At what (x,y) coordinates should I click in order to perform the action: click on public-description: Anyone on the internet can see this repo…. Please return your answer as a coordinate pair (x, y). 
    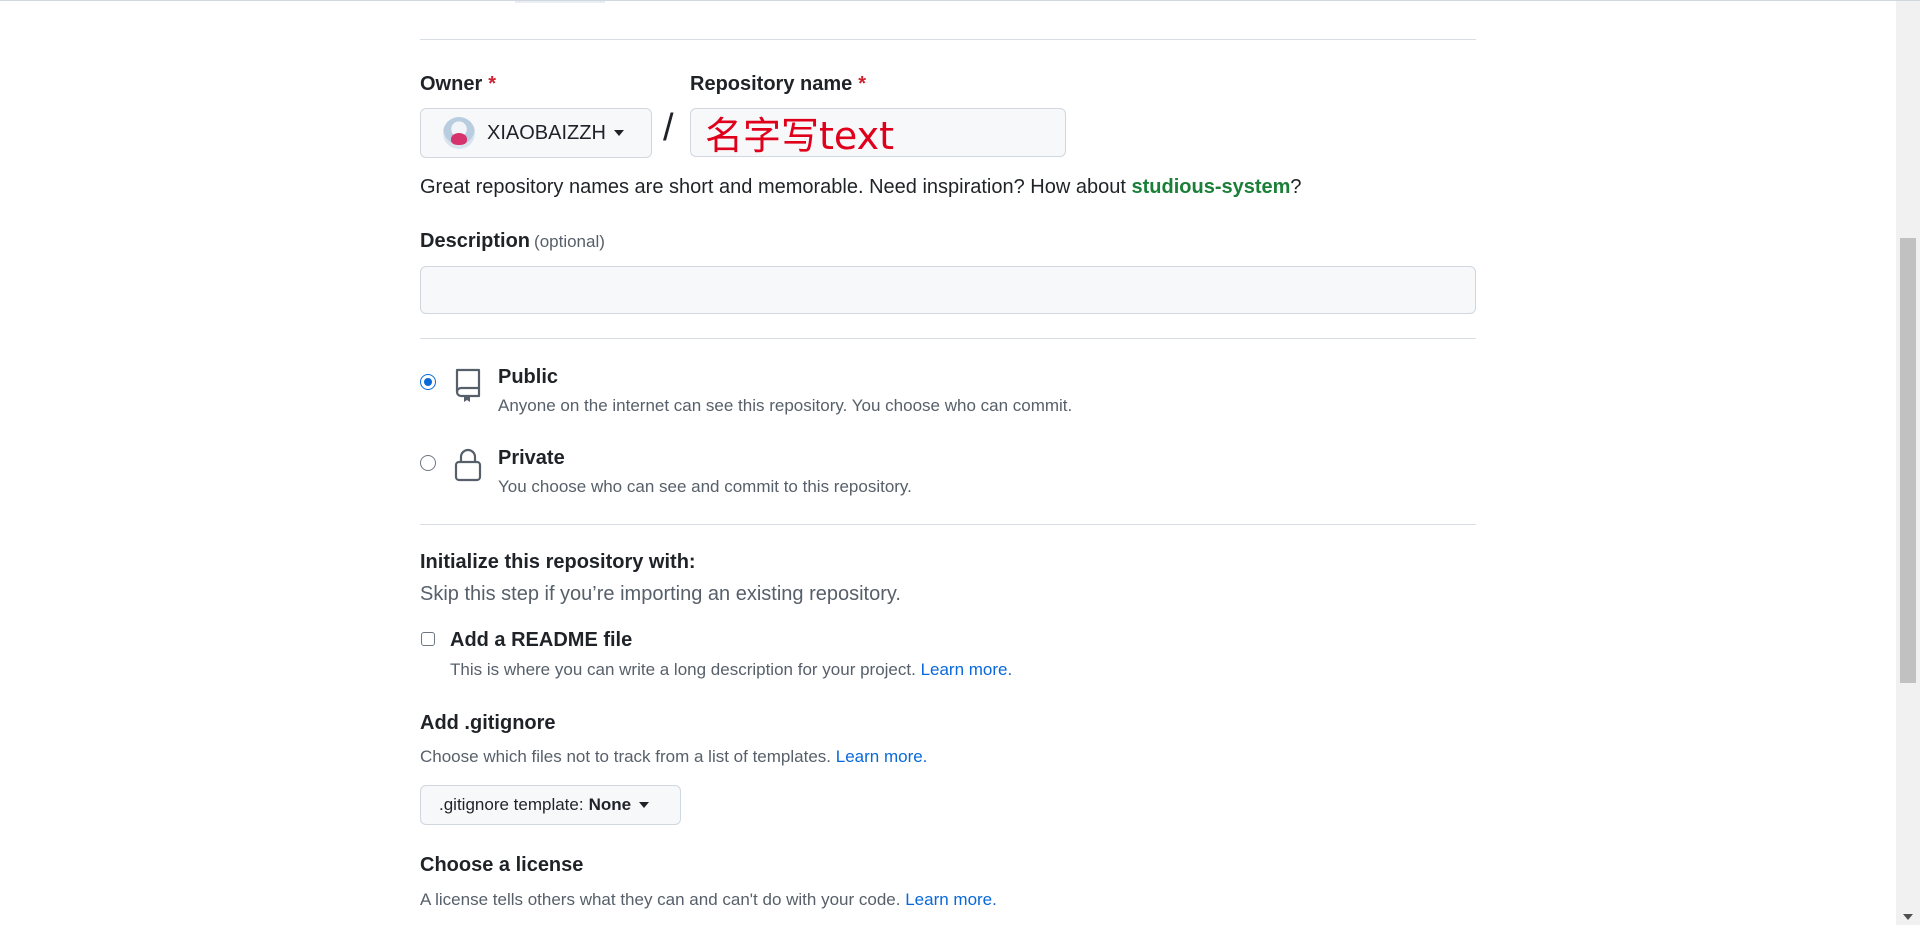
    Looking at the image, I should click on (785, 405).